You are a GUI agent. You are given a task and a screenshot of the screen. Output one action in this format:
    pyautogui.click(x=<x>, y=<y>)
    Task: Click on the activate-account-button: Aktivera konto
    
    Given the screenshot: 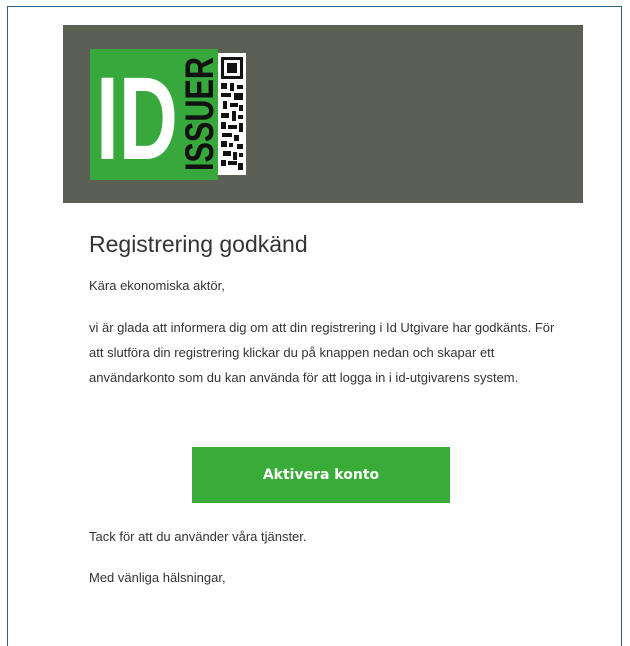 What is the action you would take?
    pyautogui.click(x=322, y=475)
    